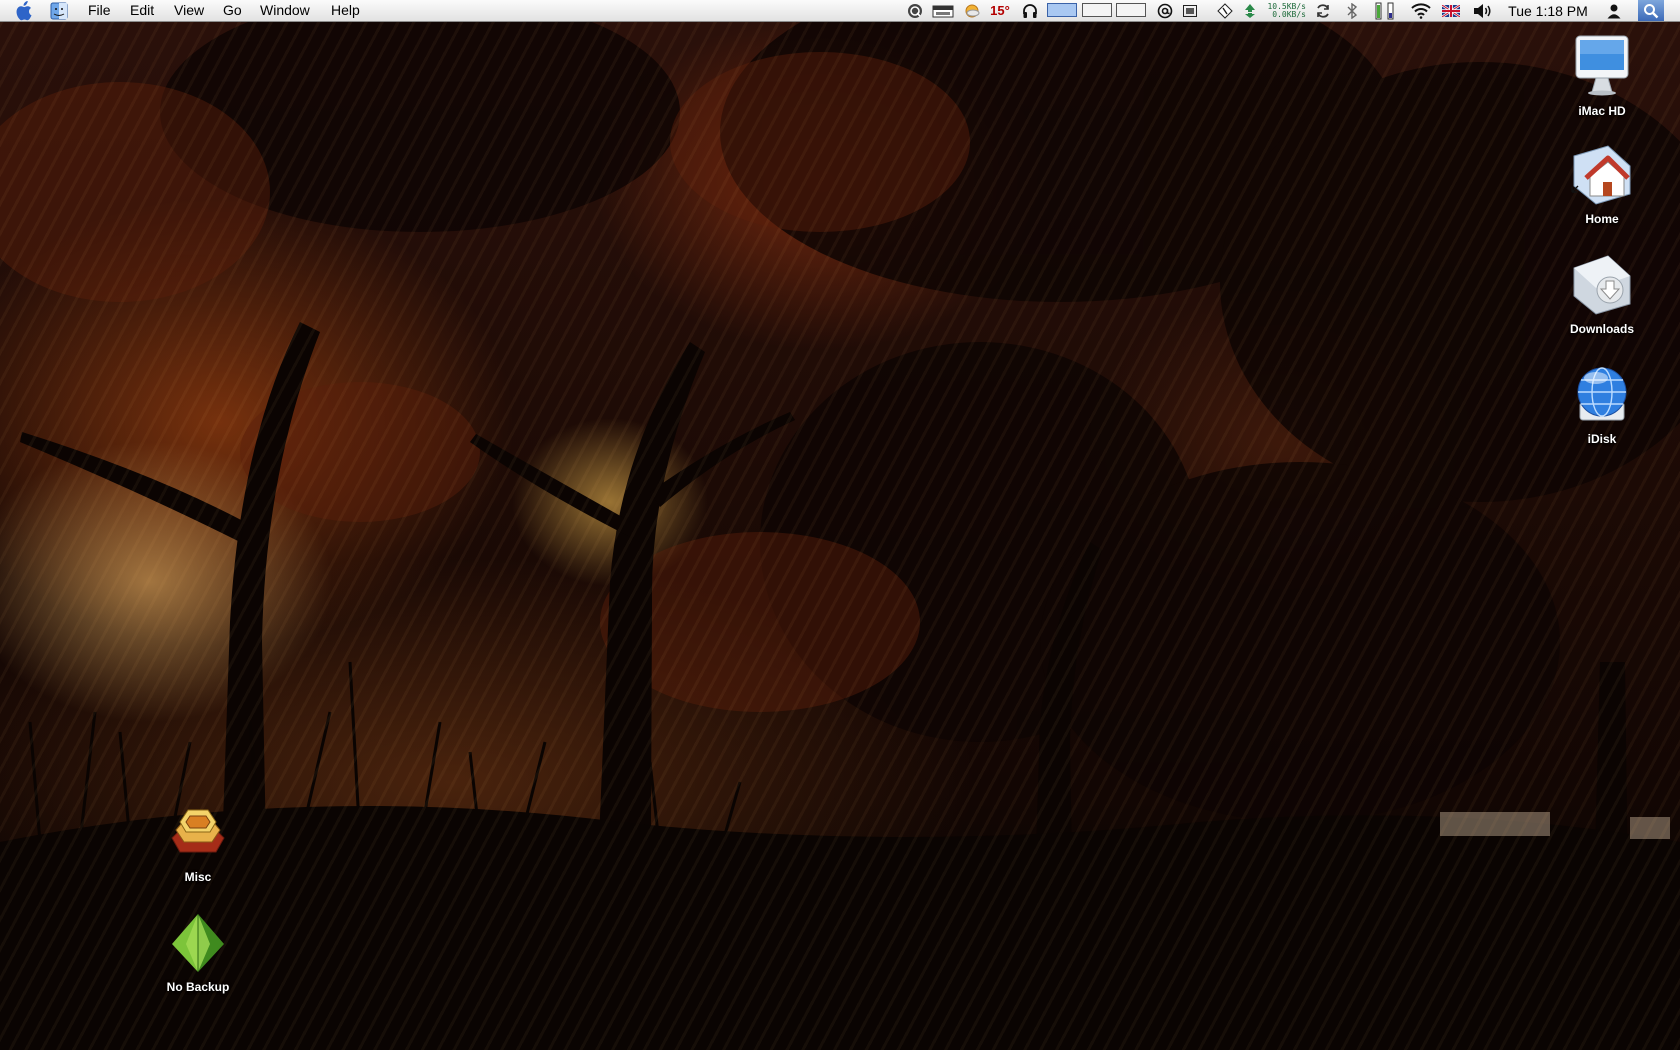 Image resolution: width=1680 pixels, height=1050 pixels. What do you see at coordinates (285, 10) in the screenshot?
I see `menu-window: Window` at bounding box center [285, 10].